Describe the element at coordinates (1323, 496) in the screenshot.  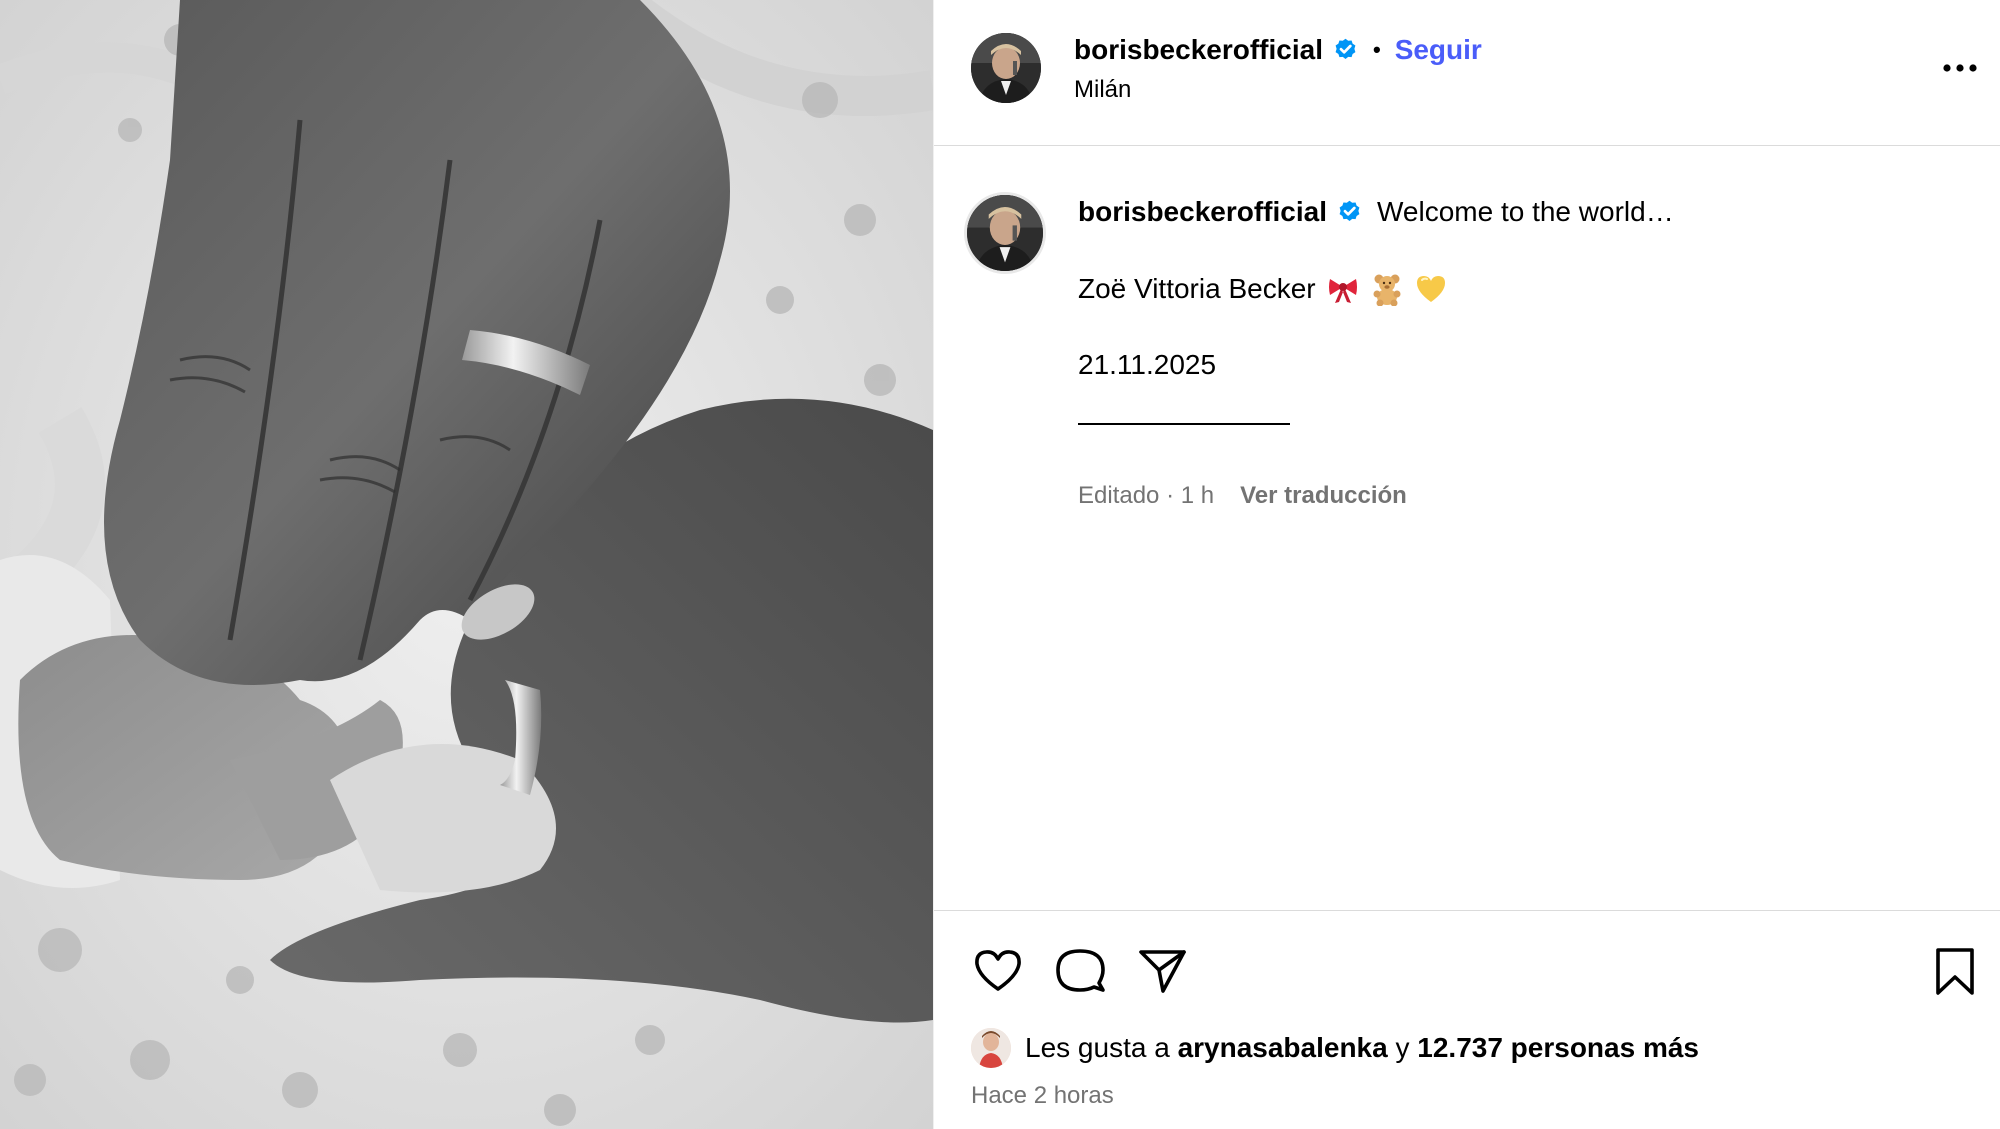
I see `see-translation-button: Ver traducción` at that location.